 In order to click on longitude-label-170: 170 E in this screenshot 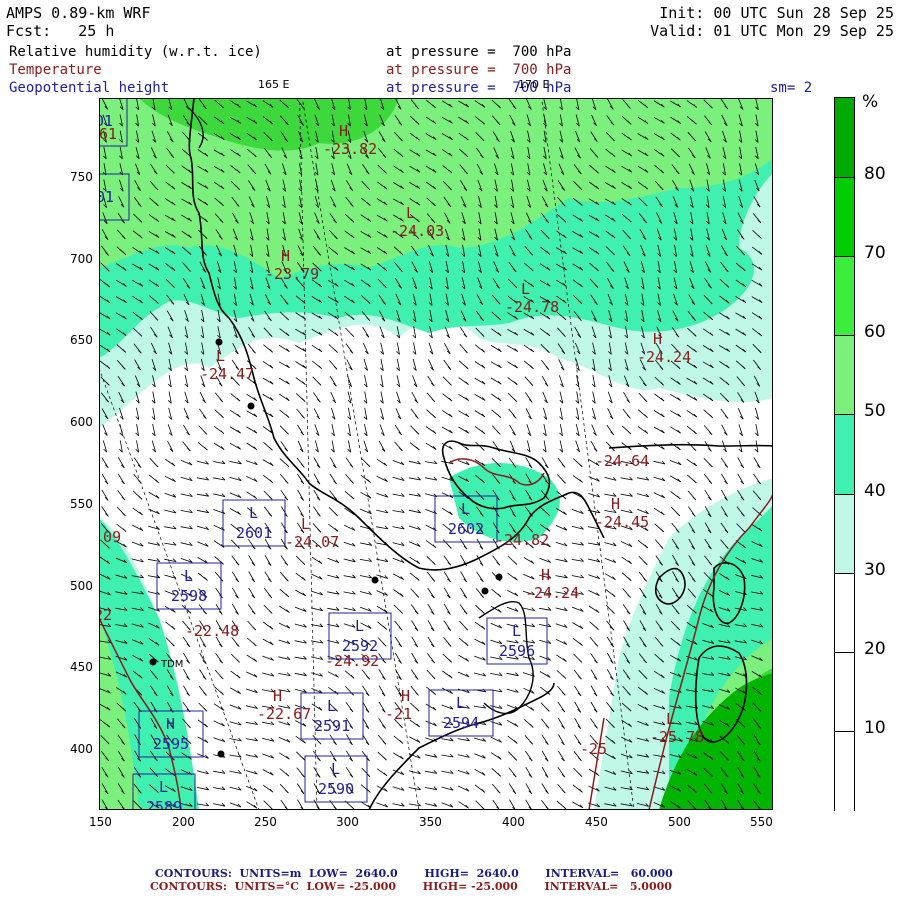, I will do `click(534, 84)`.